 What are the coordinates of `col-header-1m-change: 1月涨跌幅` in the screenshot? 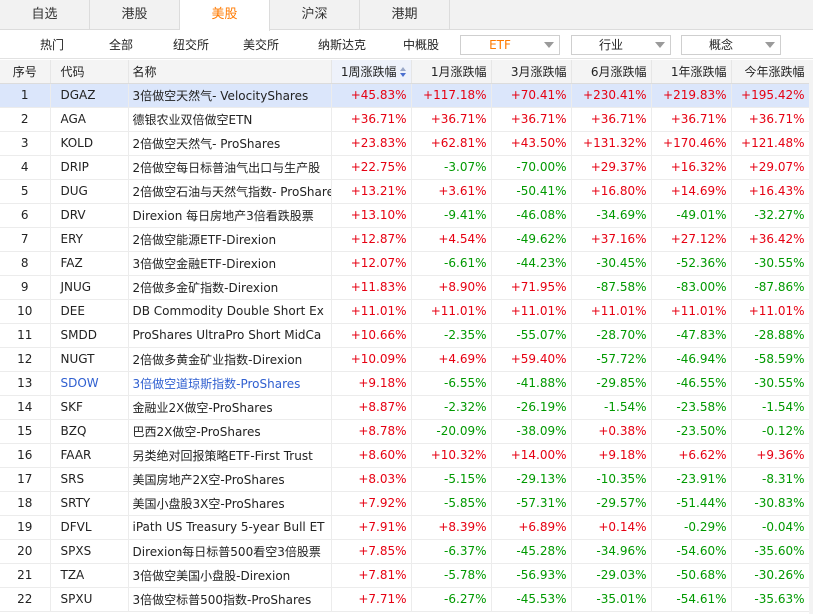 It's located at (451, 72).